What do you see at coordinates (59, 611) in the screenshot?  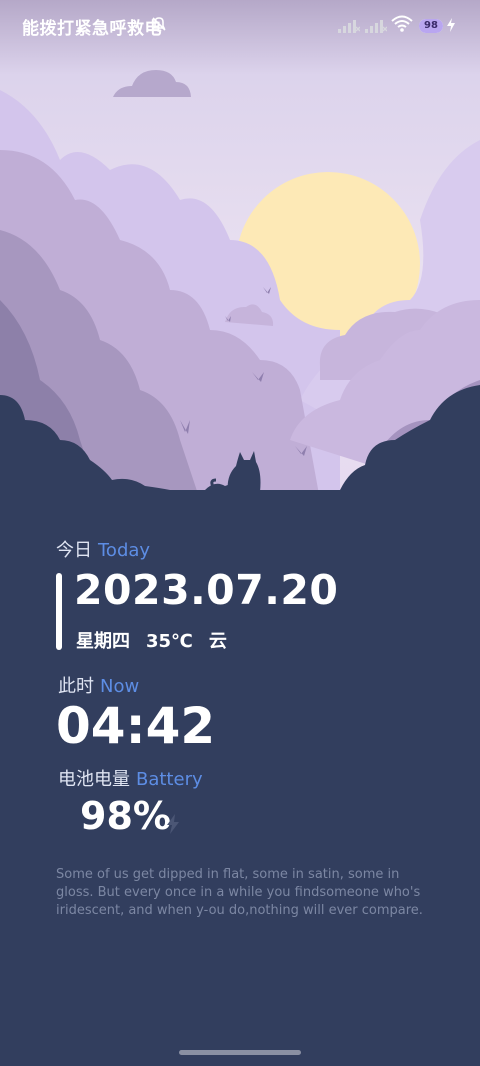 I see `date-accent-bar` at bounding box center [59, 611].